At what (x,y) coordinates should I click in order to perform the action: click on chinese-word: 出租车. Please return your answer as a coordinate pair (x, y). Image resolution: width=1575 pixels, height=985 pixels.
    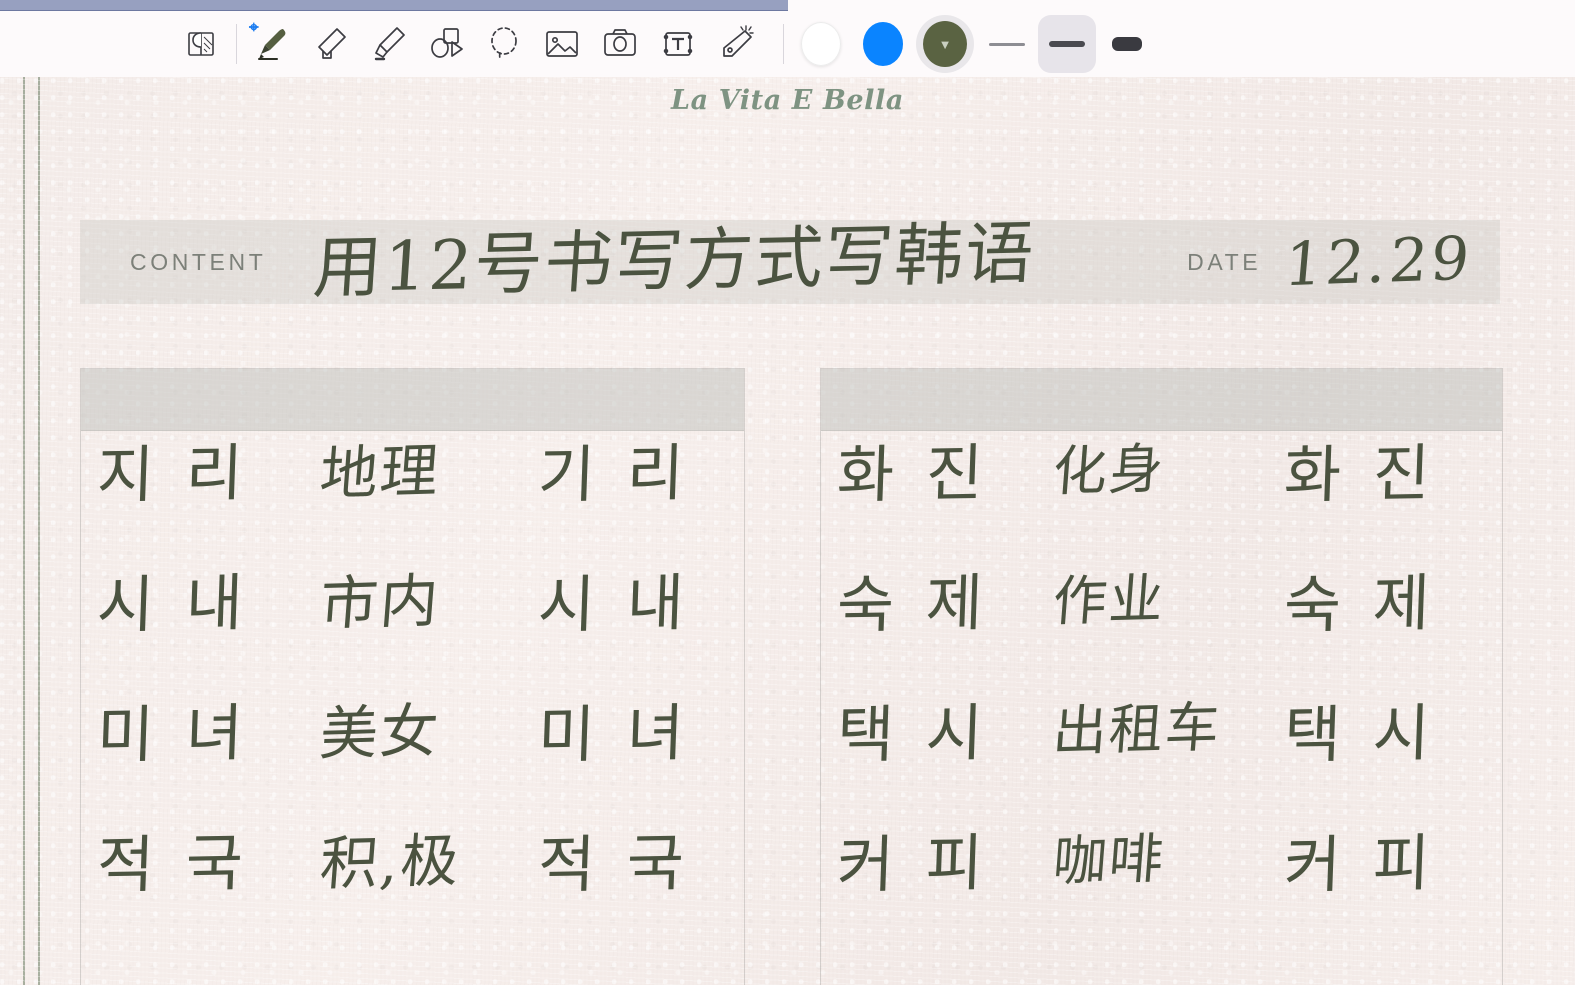
    Looking at the image, I should click on (1137, 729).